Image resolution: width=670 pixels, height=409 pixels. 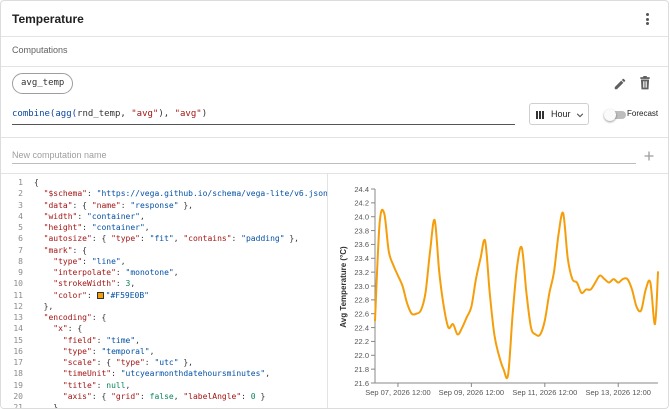 What do you see at coordinates (125, 351) in the screenshot?
I see `code-token: "temporal"` at bounding box center [125, 351].